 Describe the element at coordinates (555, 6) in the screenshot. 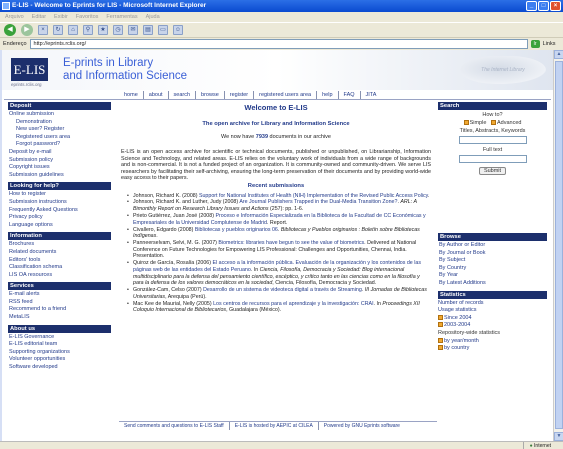

I see `close-button: ×` at that location.